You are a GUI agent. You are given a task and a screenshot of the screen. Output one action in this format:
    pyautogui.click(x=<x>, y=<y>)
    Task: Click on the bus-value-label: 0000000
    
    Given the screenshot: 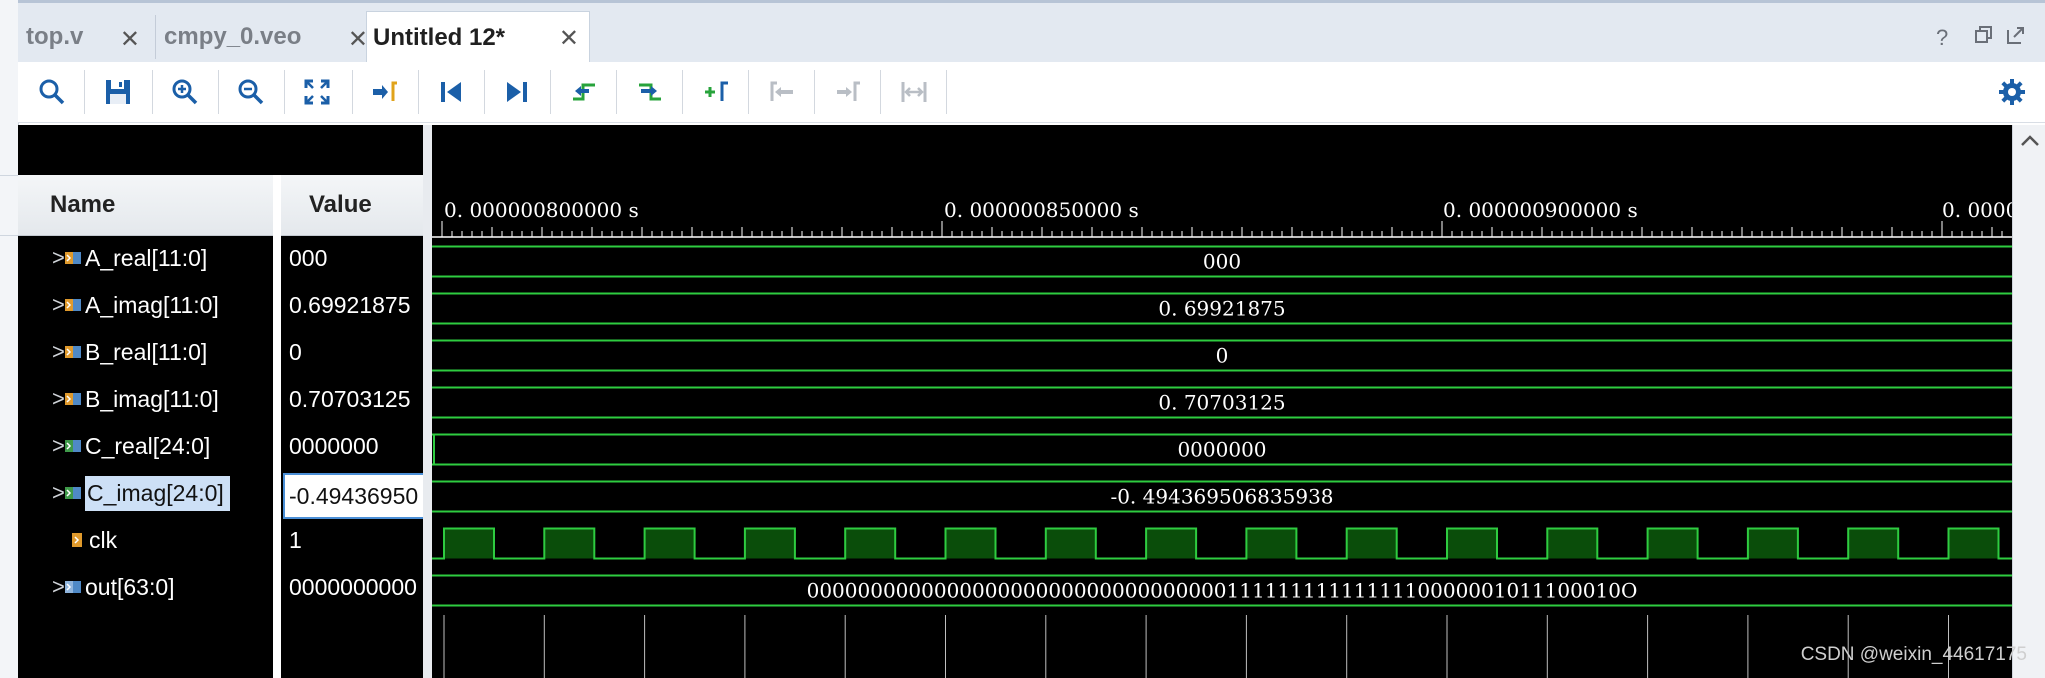 What is the action you would take?
    pyautogui.click(x=1221, y=450)
    